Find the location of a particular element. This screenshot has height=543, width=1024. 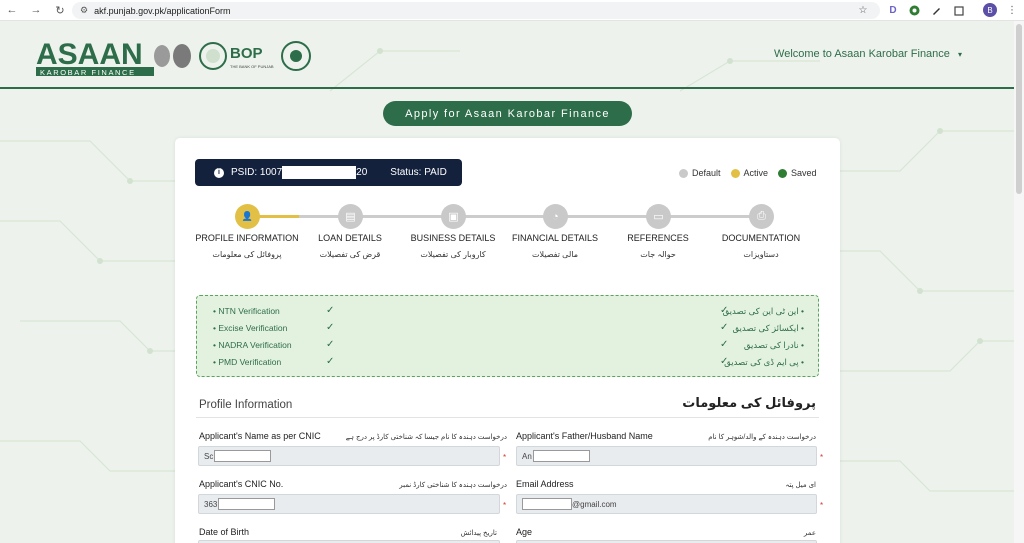

step-financial-circle: ◔ is located at coordinates (555, 216).